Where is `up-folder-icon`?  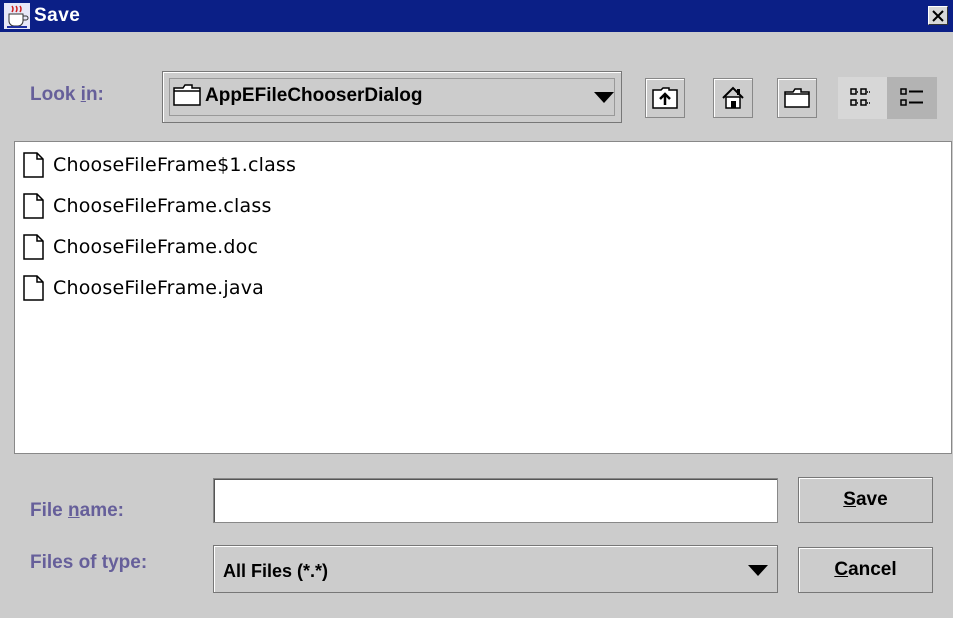 up-folder-icon is located at coordinates (665, 98).